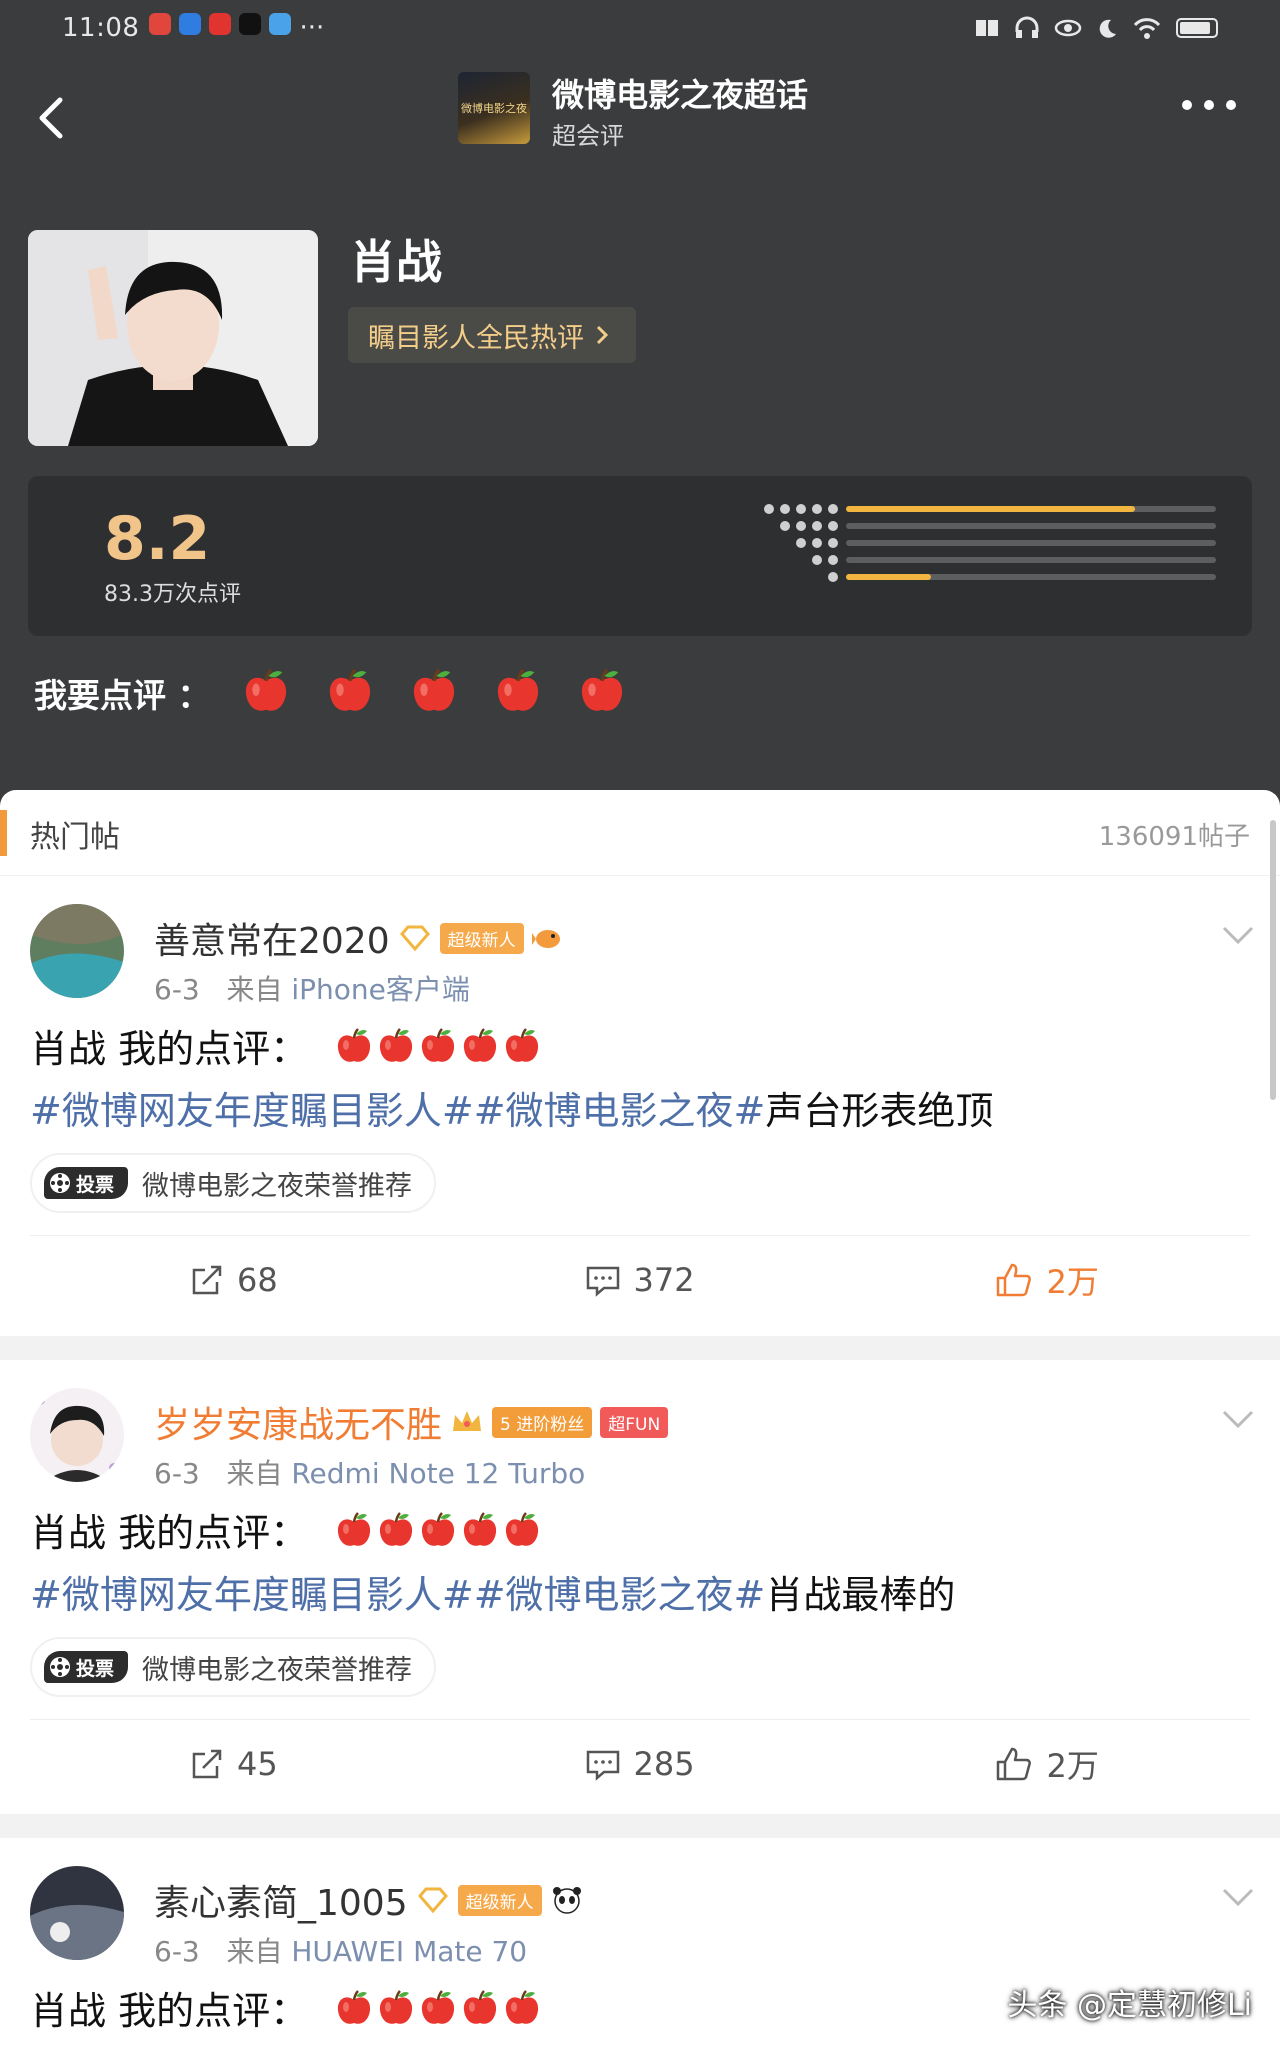 This screenshot has height=2048, width=1280. What do you see at coordinates (272, 941) in the screenshot?
I see `username-text: 善意常在2020` at bounding box center [272, 941].